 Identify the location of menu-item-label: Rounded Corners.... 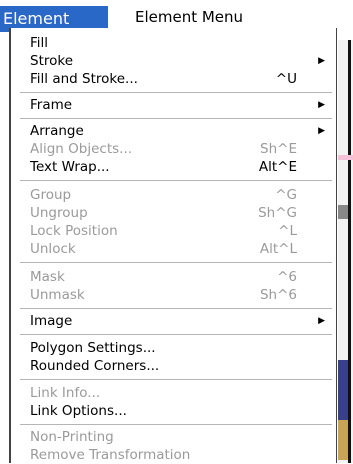
(95, 366).